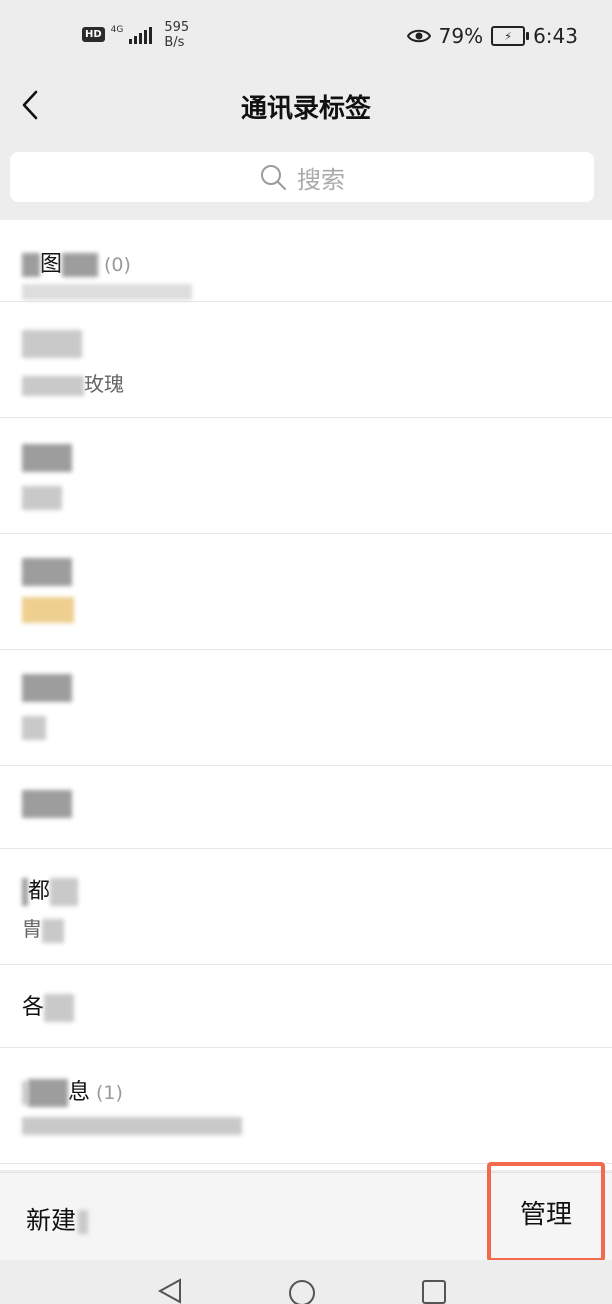 The width and height of the screenshot is (612, 1304). I want to click on network-indicator: 4G, so click(117, 30).